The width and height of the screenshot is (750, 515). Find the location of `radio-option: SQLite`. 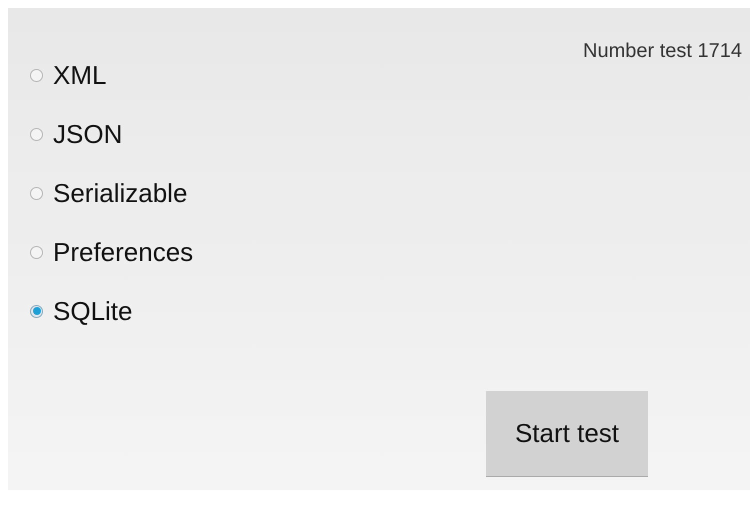

radio-option: SQLite is located at coordinates (112, 311).